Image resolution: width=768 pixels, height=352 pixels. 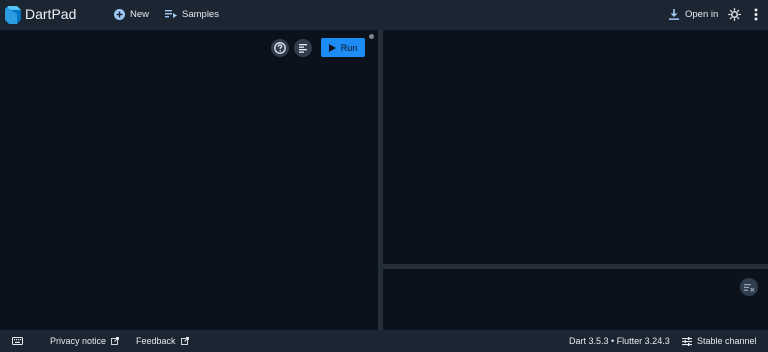 What do you see at coordinates (575, 299) in the screenshot?
I see `console-panel` at bounding box center [575, 299].